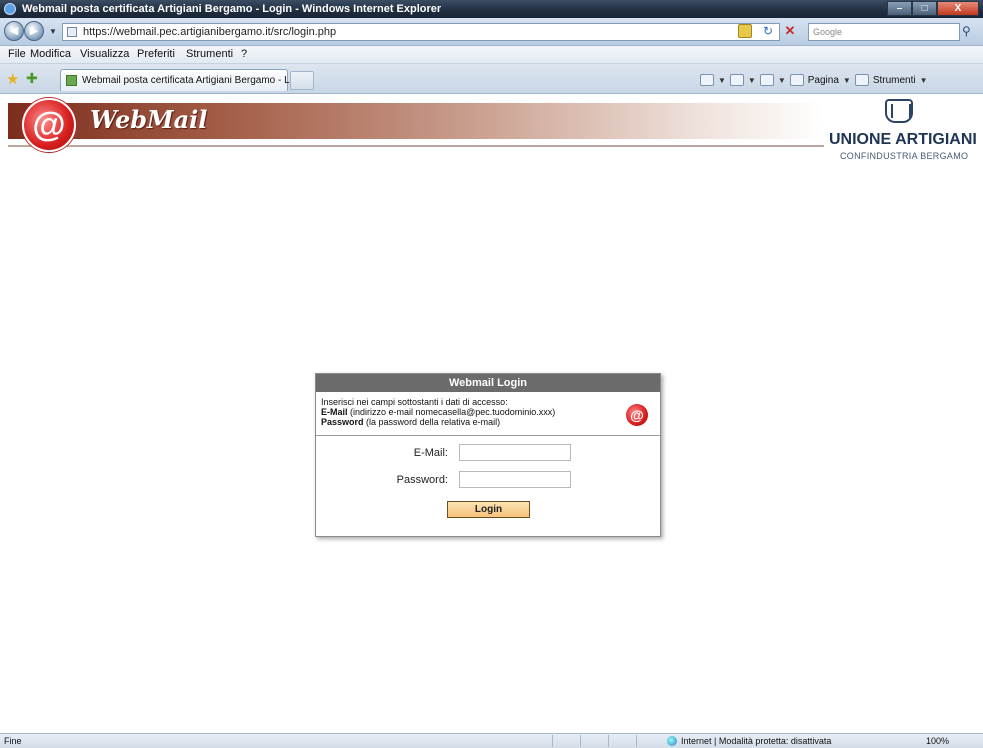  Describe the element at coordinates (14, 31) in the screenshot. I see `back-button: ◀` at that location.